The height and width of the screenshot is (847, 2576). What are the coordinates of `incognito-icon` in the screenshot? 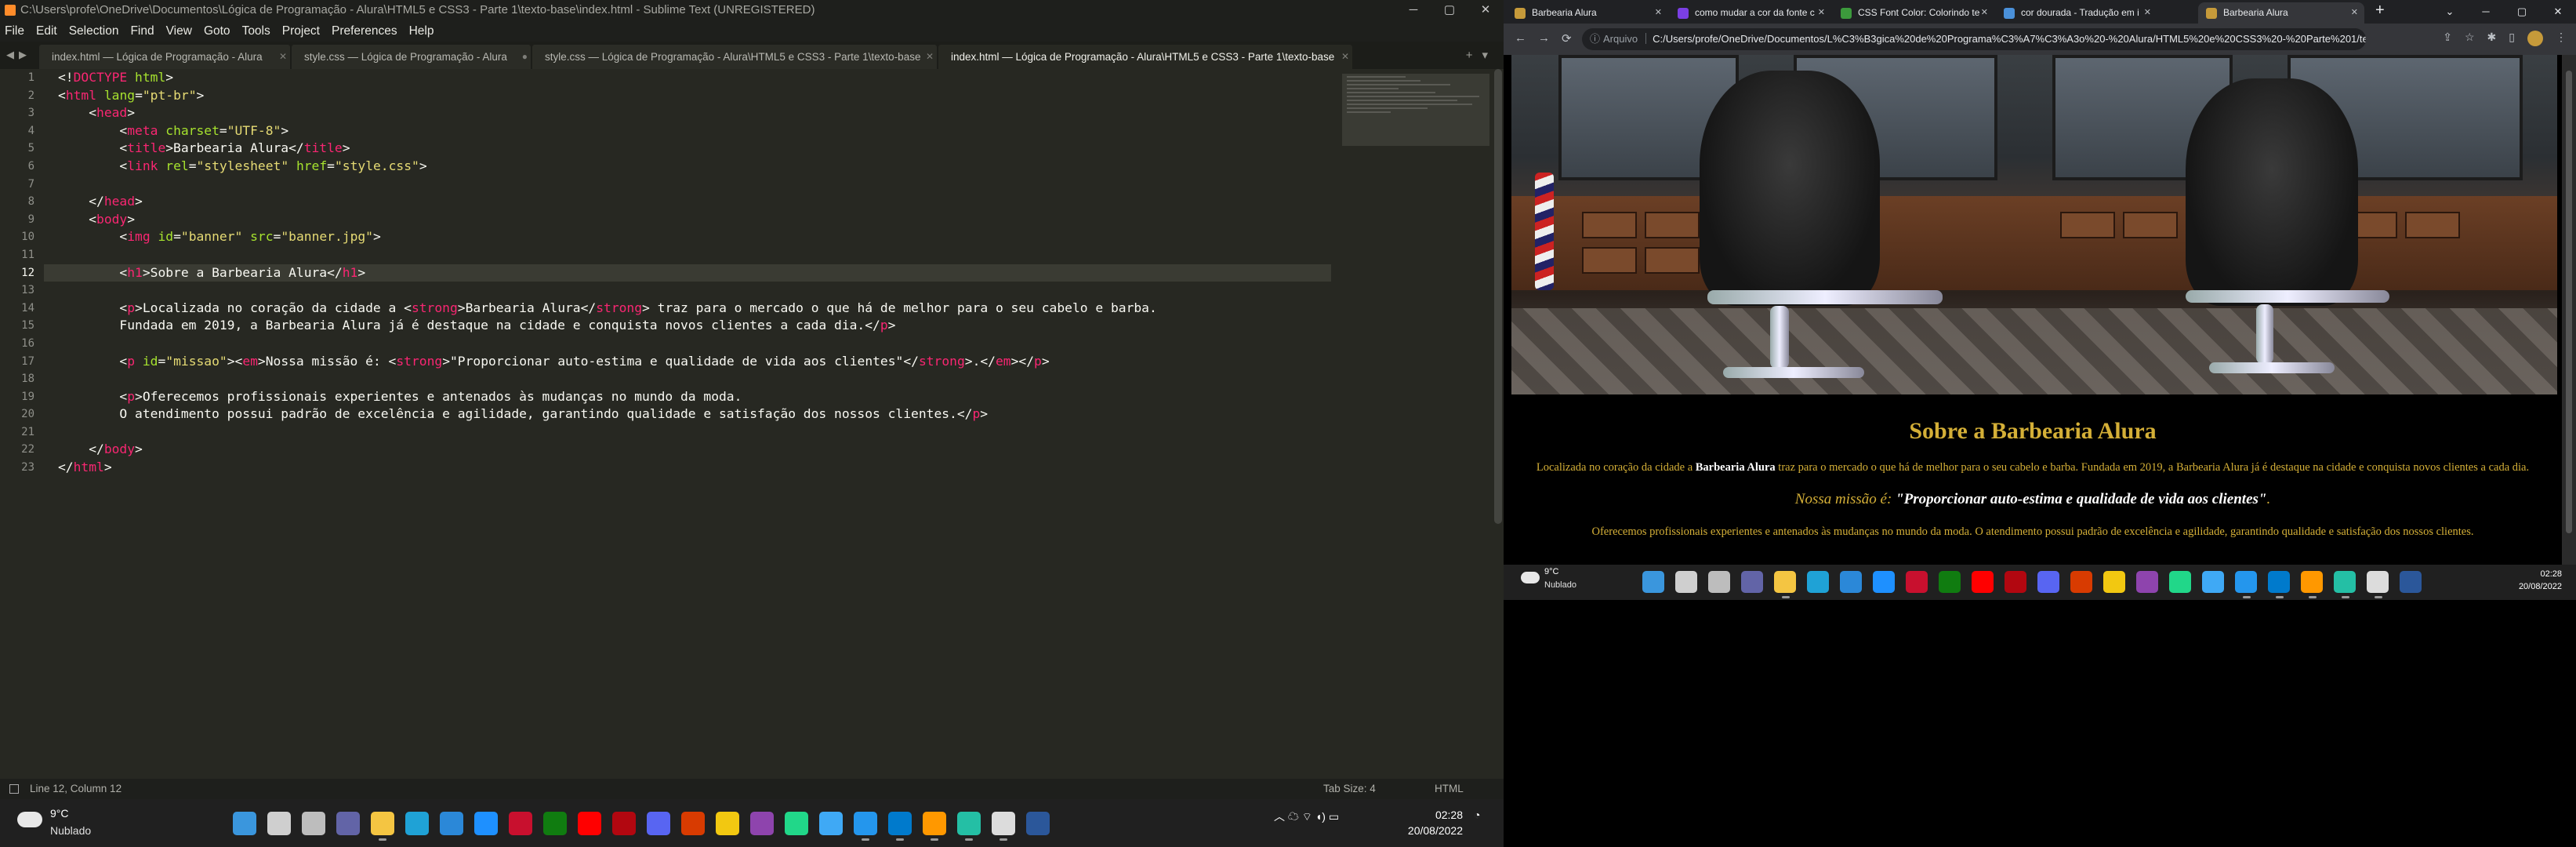 It's located at (2378, 584).